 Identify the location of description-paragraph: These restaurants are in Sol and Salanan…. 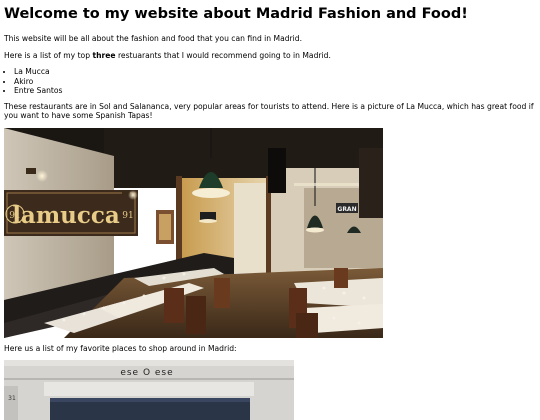
(269, 111).